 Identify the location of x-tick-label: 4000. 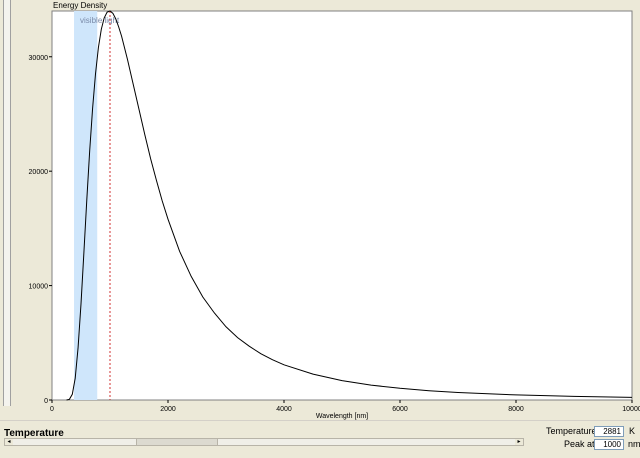
(284, 409).